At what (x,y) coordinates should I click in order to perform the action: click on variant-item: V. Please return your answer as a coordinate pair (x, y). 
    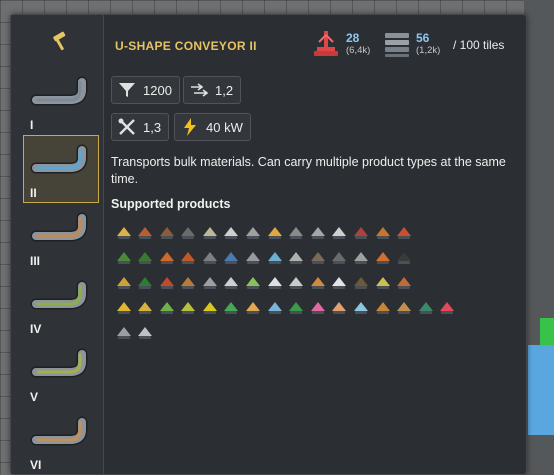
    Looking at the image, I should click on (61, 373).